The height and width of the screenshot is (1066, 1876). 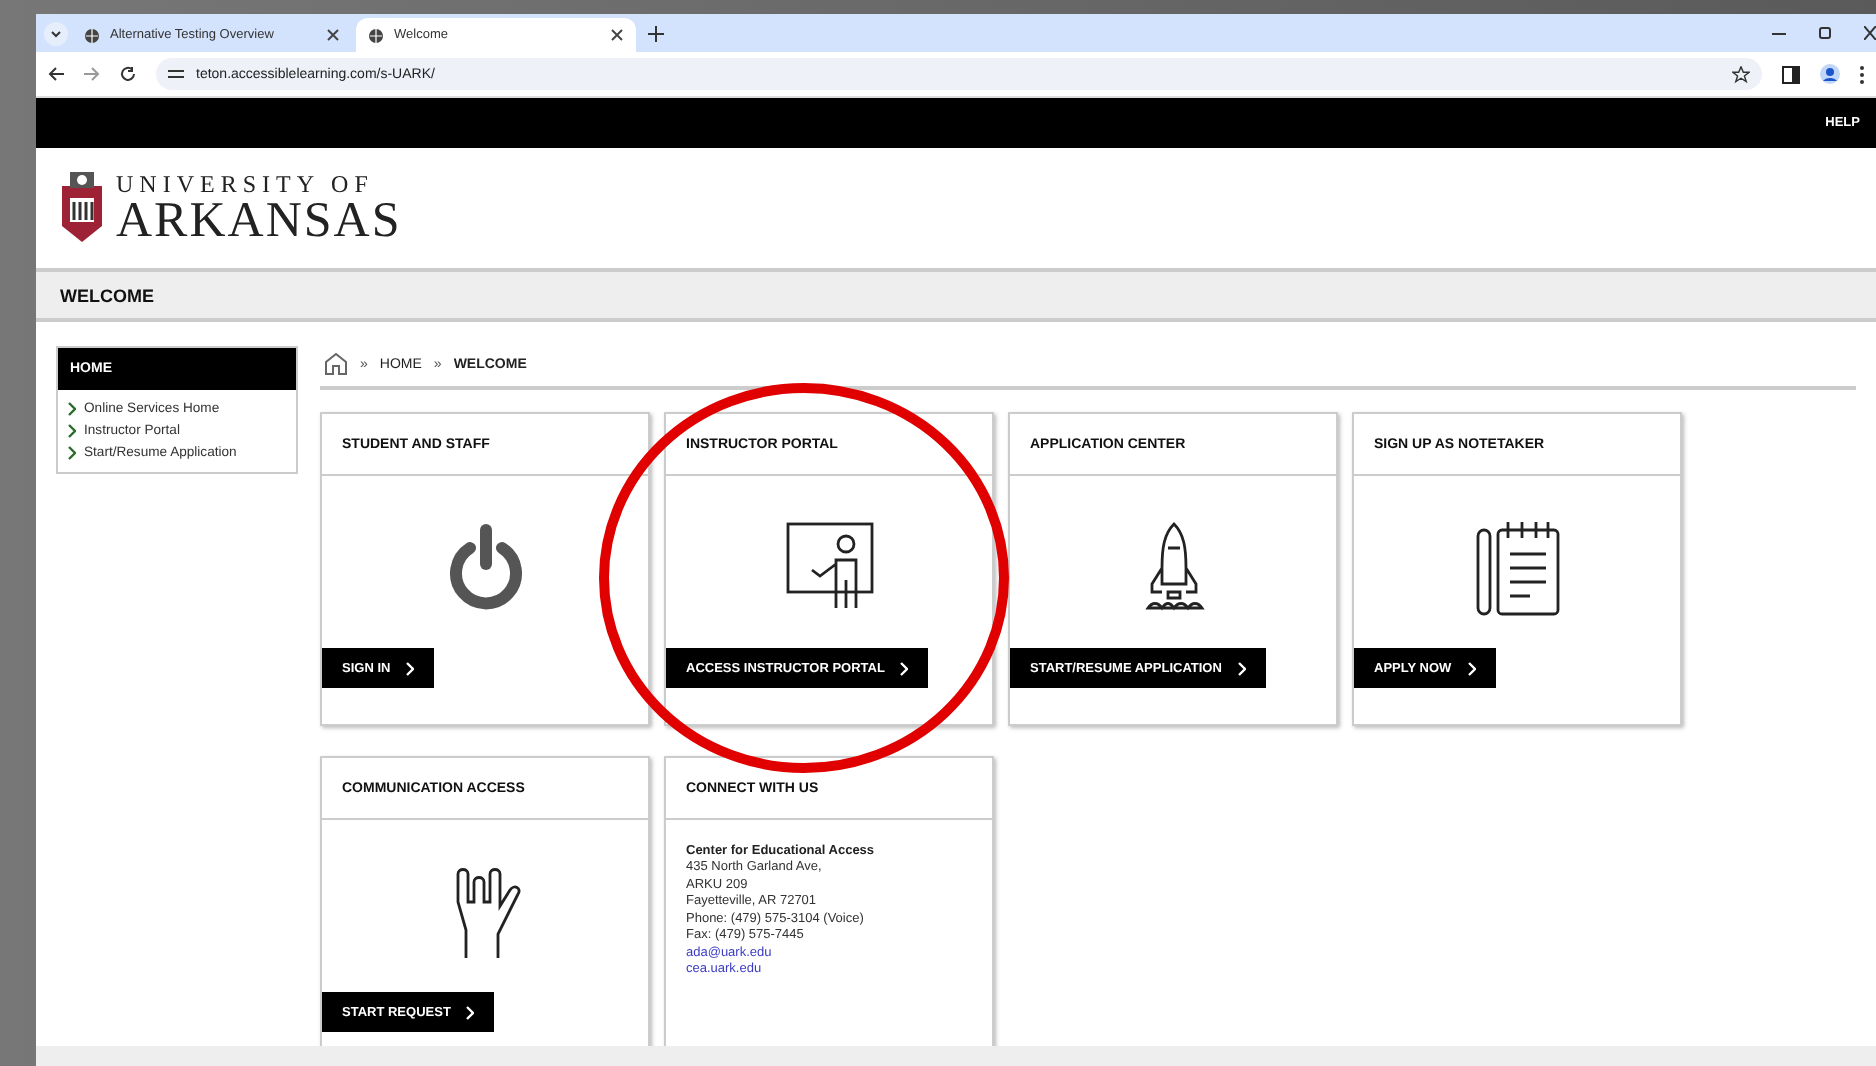 What do you see at coordinates (1830, 74) in the screenshot?
I see `profile-icon` at bounding box center [1830, 74].